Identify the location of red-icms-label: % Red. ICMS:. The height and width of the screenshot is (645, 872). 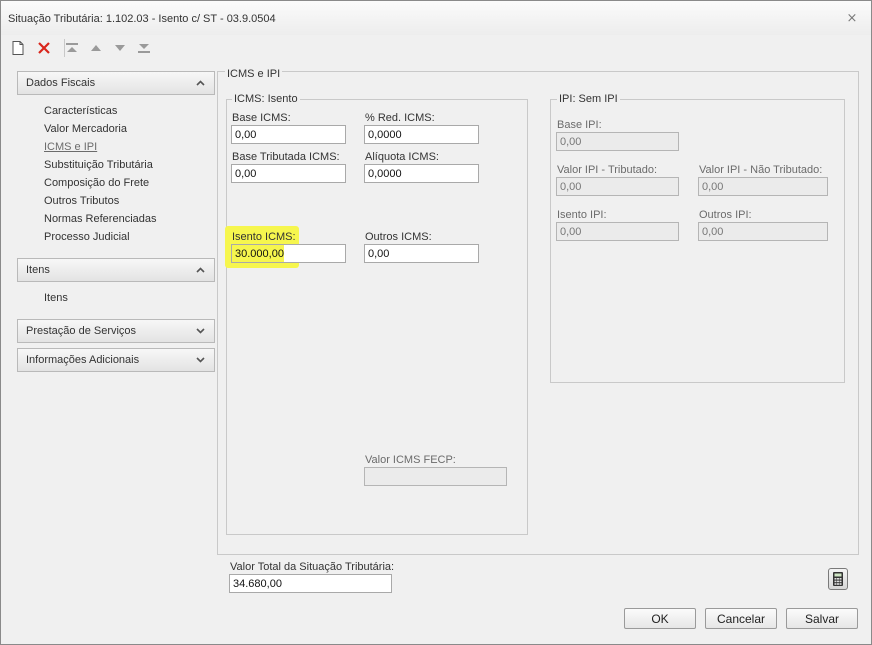
(400, 118).